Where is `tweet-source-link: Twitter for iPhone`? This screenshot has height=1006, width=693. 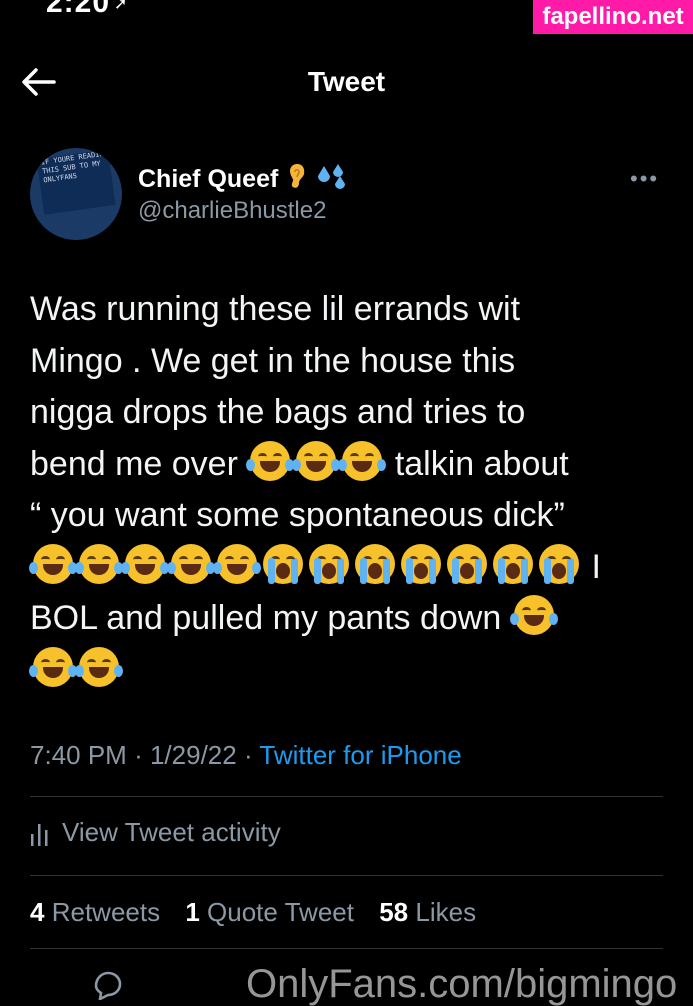 tweet-source-link: Twitter for iPhone is located at coordinates (360, 755).